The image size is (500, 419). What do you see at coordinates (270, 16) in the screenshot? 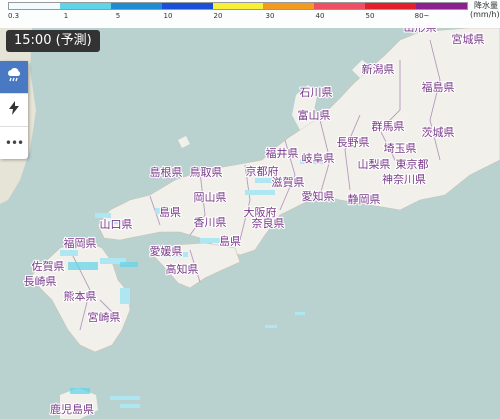
I see `legend-tick: 30` at bounding box center [270, 16].